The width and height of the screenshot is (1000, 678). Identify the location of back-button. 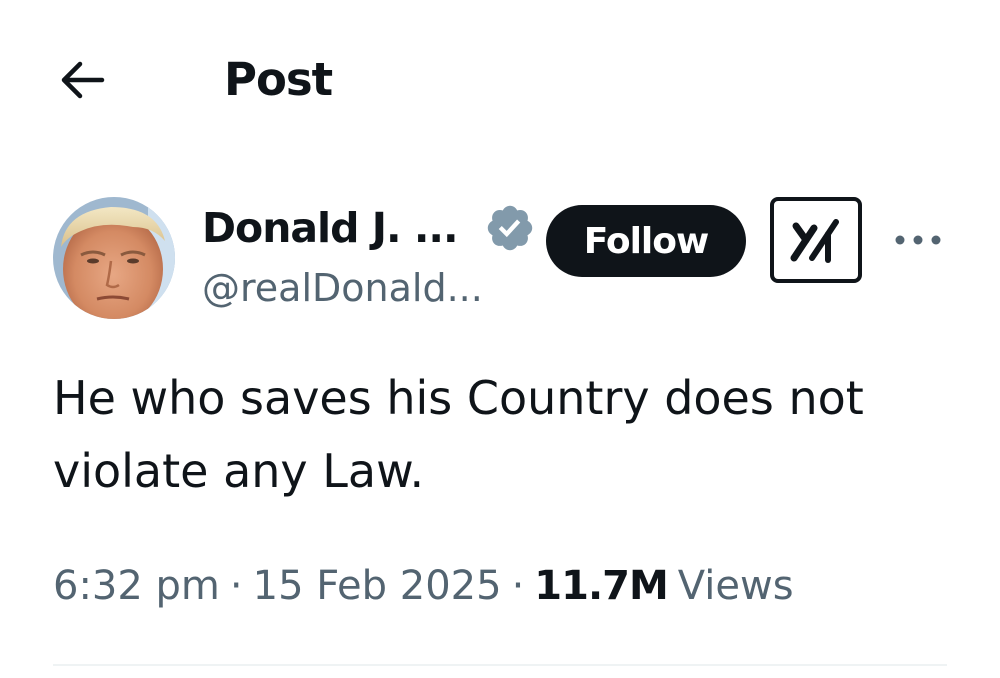
(82, 80).